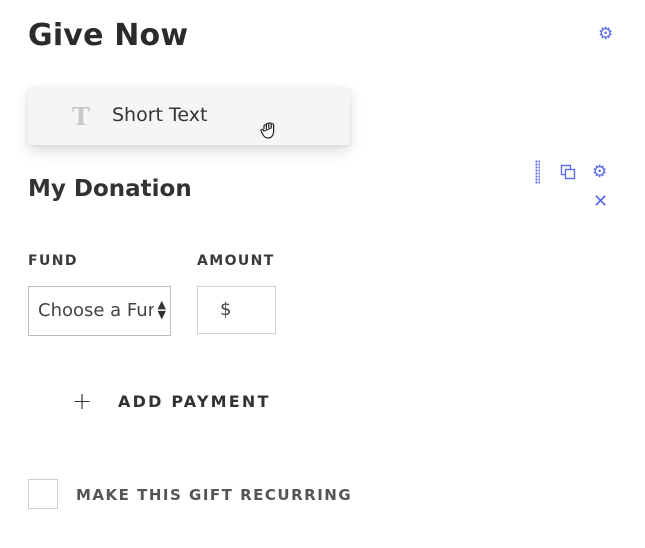  I want to click on grab-hand-cursor-icon, so click(267, 130).